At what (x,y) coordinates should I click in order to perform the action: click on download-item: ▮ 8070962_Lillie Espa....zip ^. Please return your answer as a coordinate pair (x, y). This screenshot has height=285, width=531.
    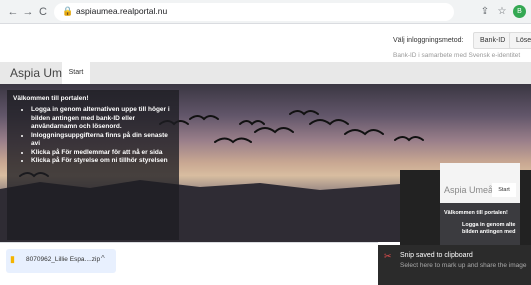
    Looking at the image, I should click on (61, 261).